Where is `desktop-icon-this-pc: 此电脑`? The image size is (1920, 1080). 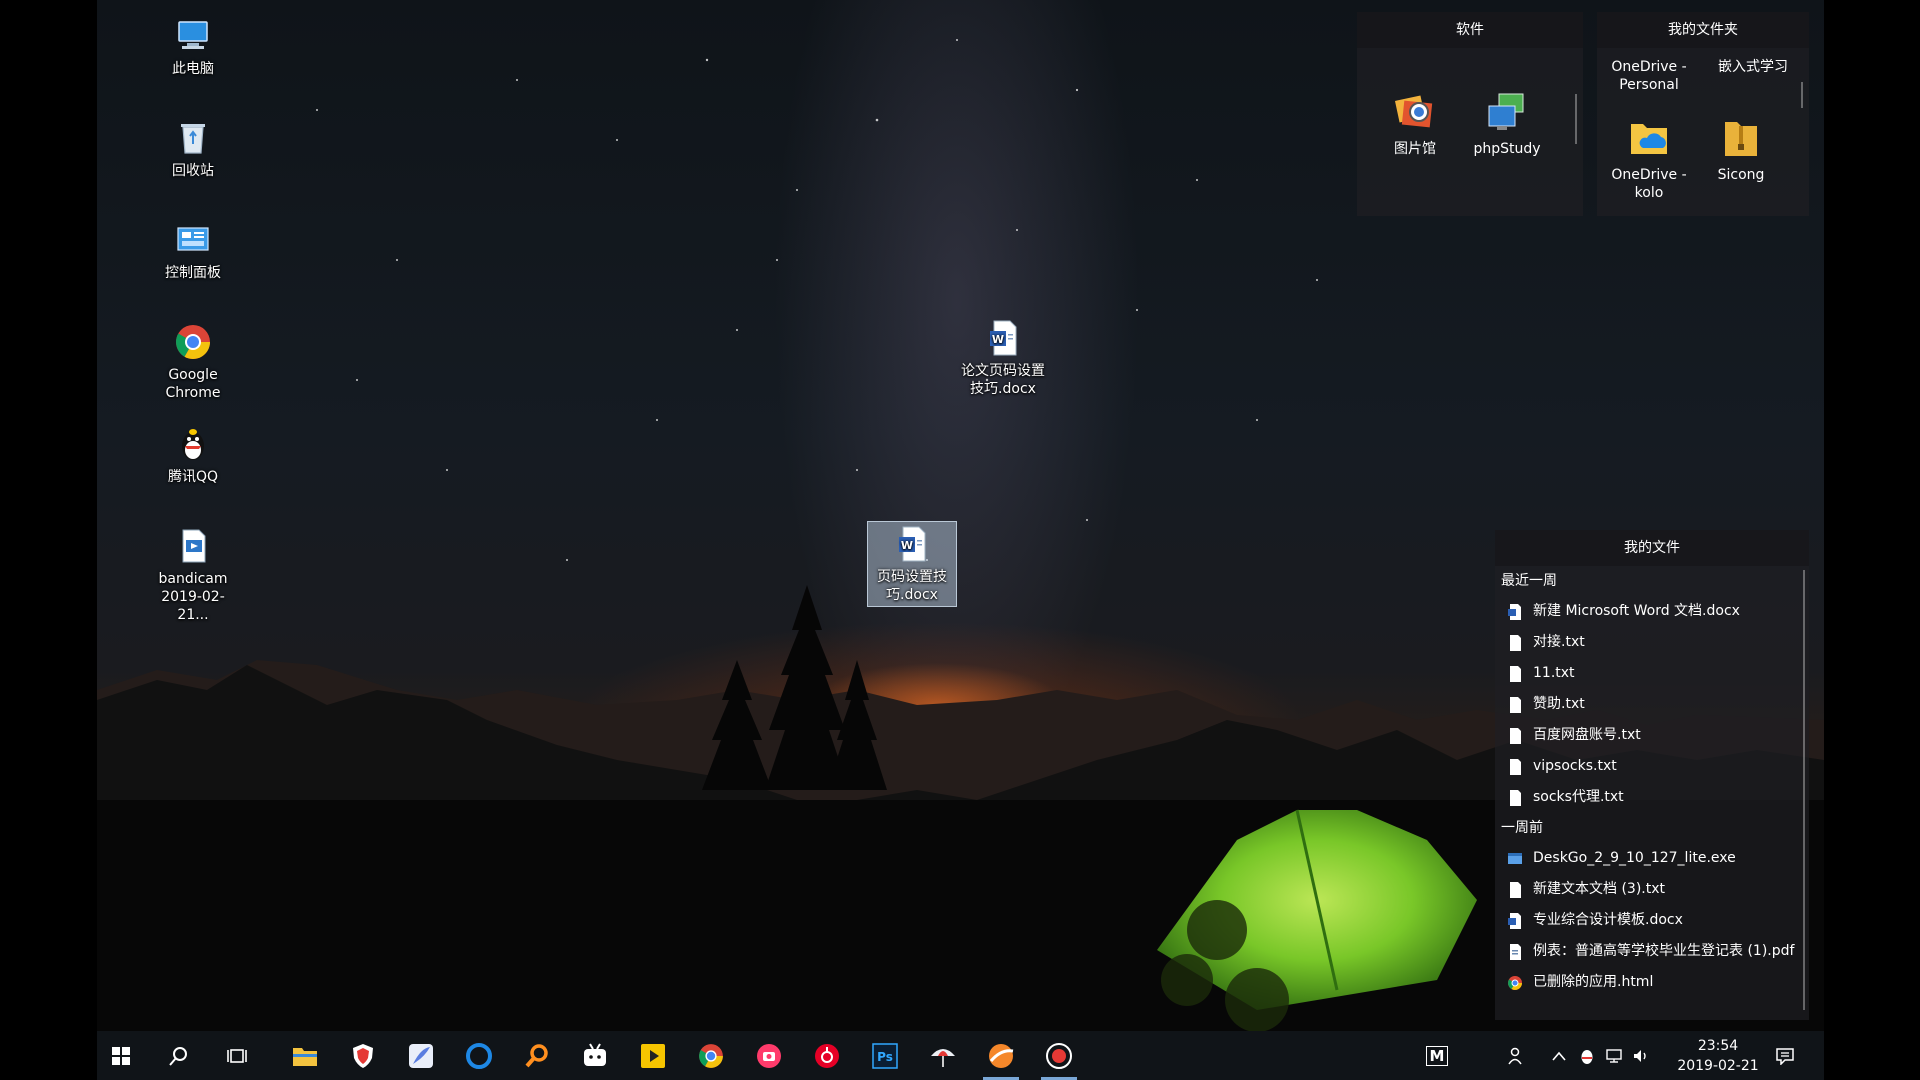
desktop-icon-this-pc: 此电脑 is located at coordinates (193, 43).